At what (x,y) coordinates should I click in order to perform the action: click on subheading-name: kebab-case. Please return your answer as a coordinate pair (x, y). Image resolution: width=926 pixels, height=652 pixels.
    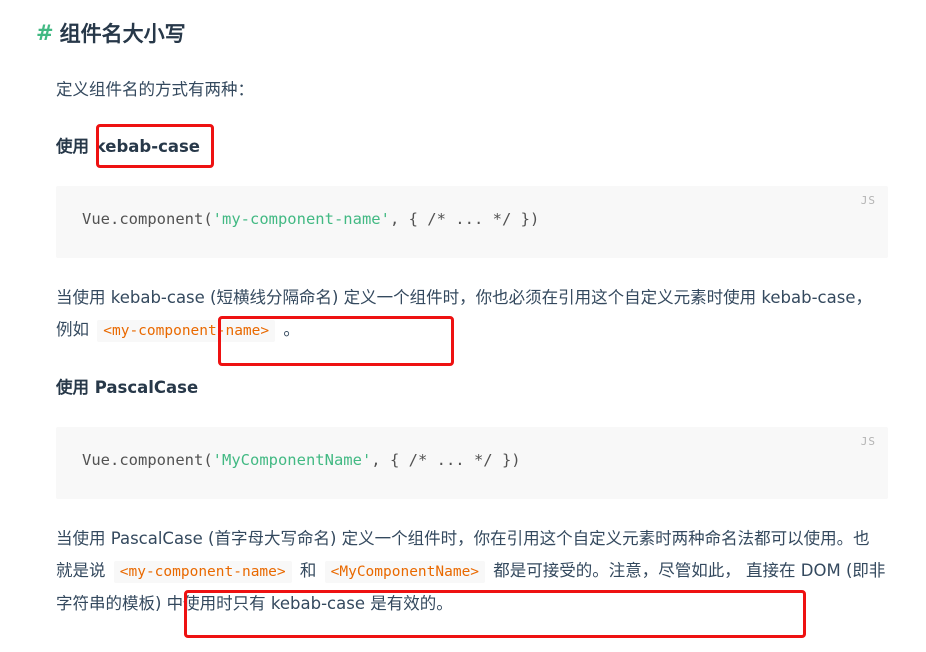
    Looking at the image, I should click on (147, 146).